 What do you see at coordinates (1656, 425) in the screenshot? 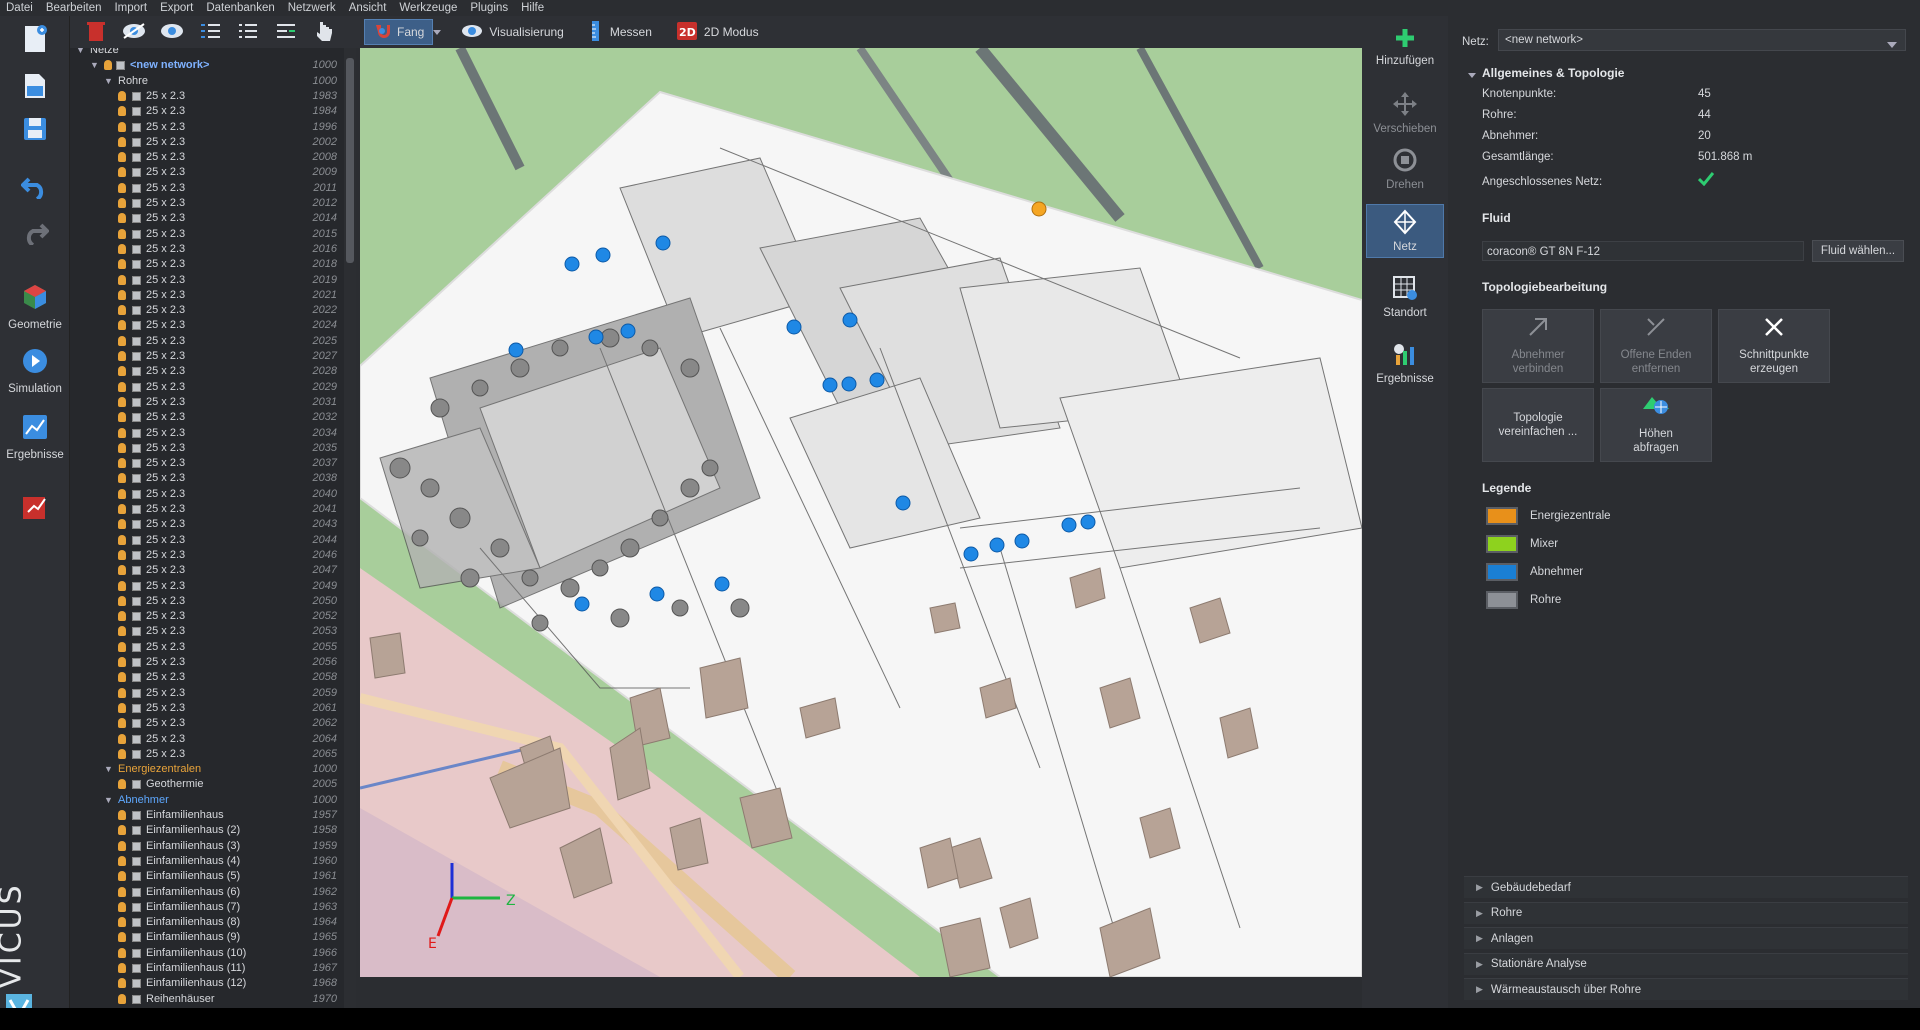
I see `query-heights-button: Höhen abfragen` at bounding box center [1656, 425].